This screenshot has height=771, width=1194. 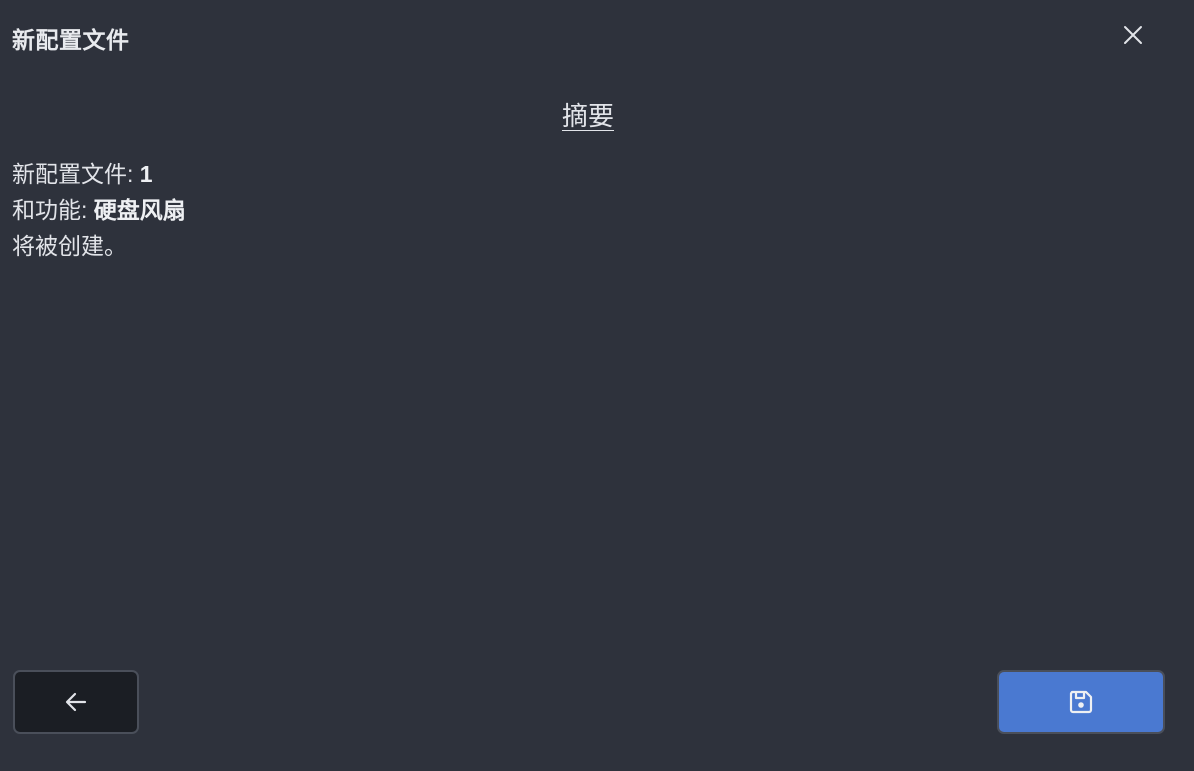 What do you see at coordinates (69, 246) in the screenshot?
I see `summary-closing-line: 将被创建。` at bounding box center [69, 246].